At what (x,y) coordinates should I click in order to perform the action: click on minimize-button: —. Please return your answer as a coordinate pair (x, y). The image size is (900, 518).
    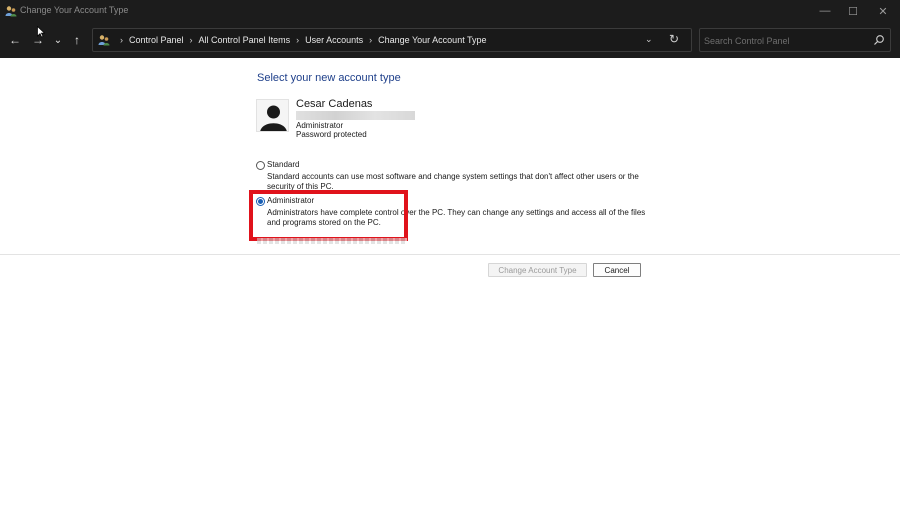
    Looking at the image, I should click on (825, 11).